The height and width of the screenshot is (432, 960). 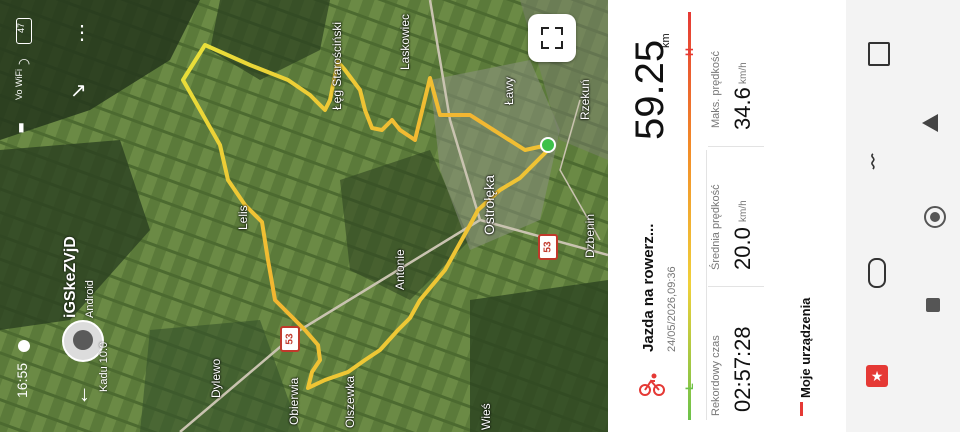 I want to click on battery-level: 47, so click(x=21, y=27).